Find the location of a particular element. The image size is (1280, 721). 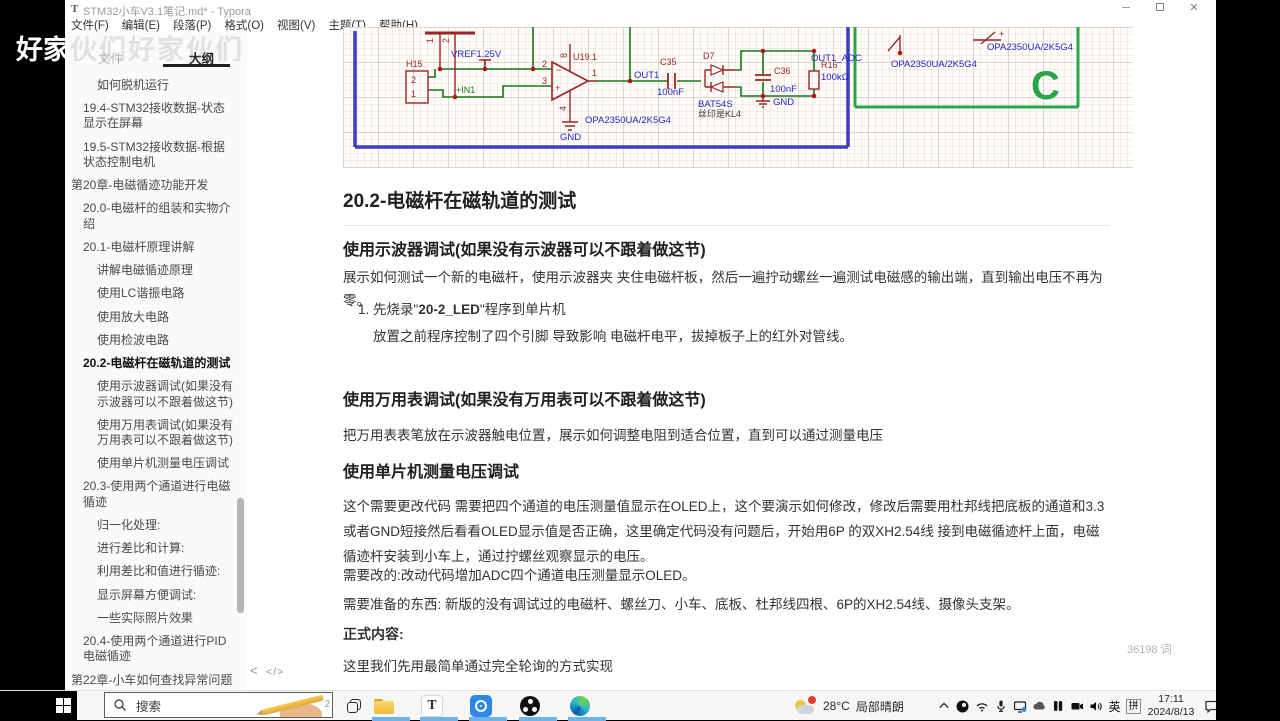

outline-item: 19.5-STM32接收数据-根据状态控制电机 is located at coordinates (156, 155).